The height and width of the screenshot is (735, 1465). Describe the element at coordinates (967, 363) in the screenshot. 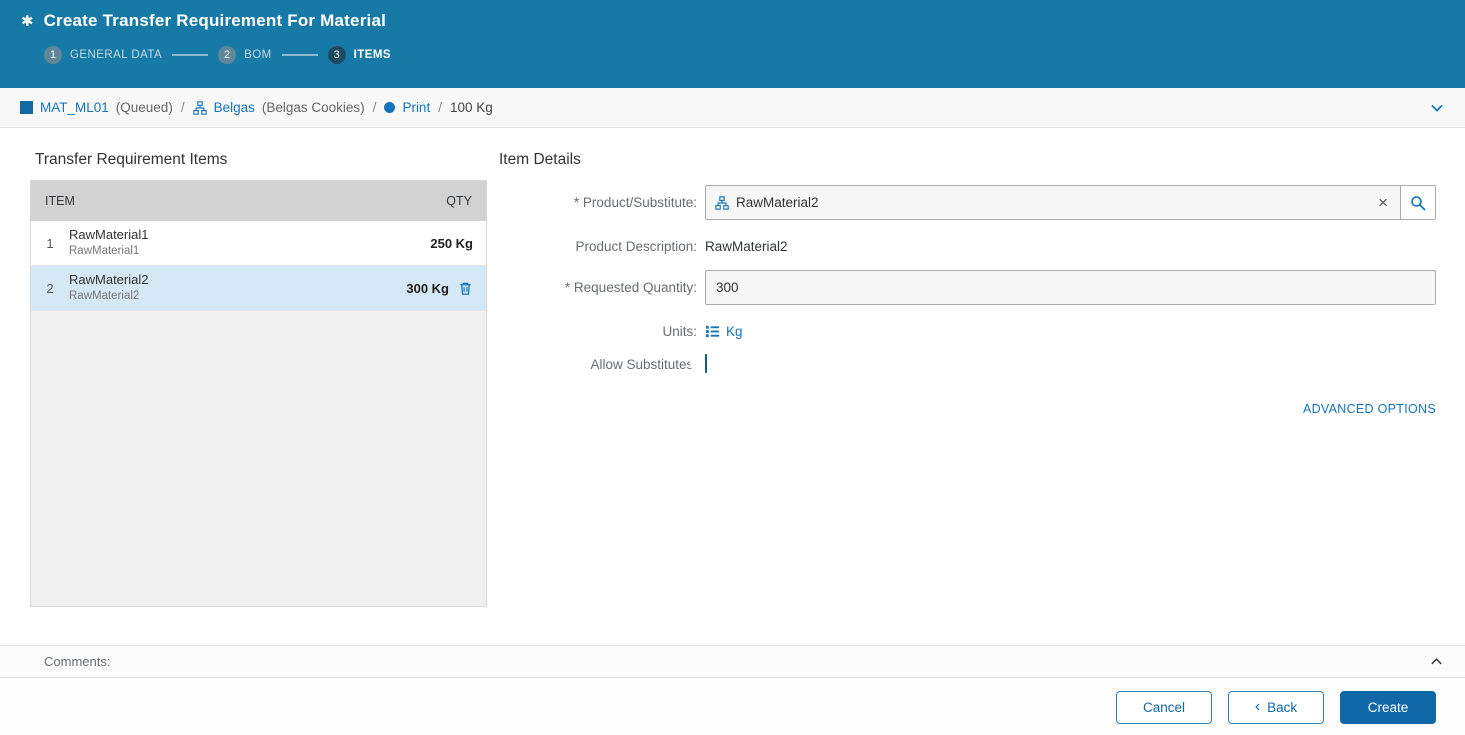

I see `allow-substitutes-row: Allow Substitutes:` at that location.